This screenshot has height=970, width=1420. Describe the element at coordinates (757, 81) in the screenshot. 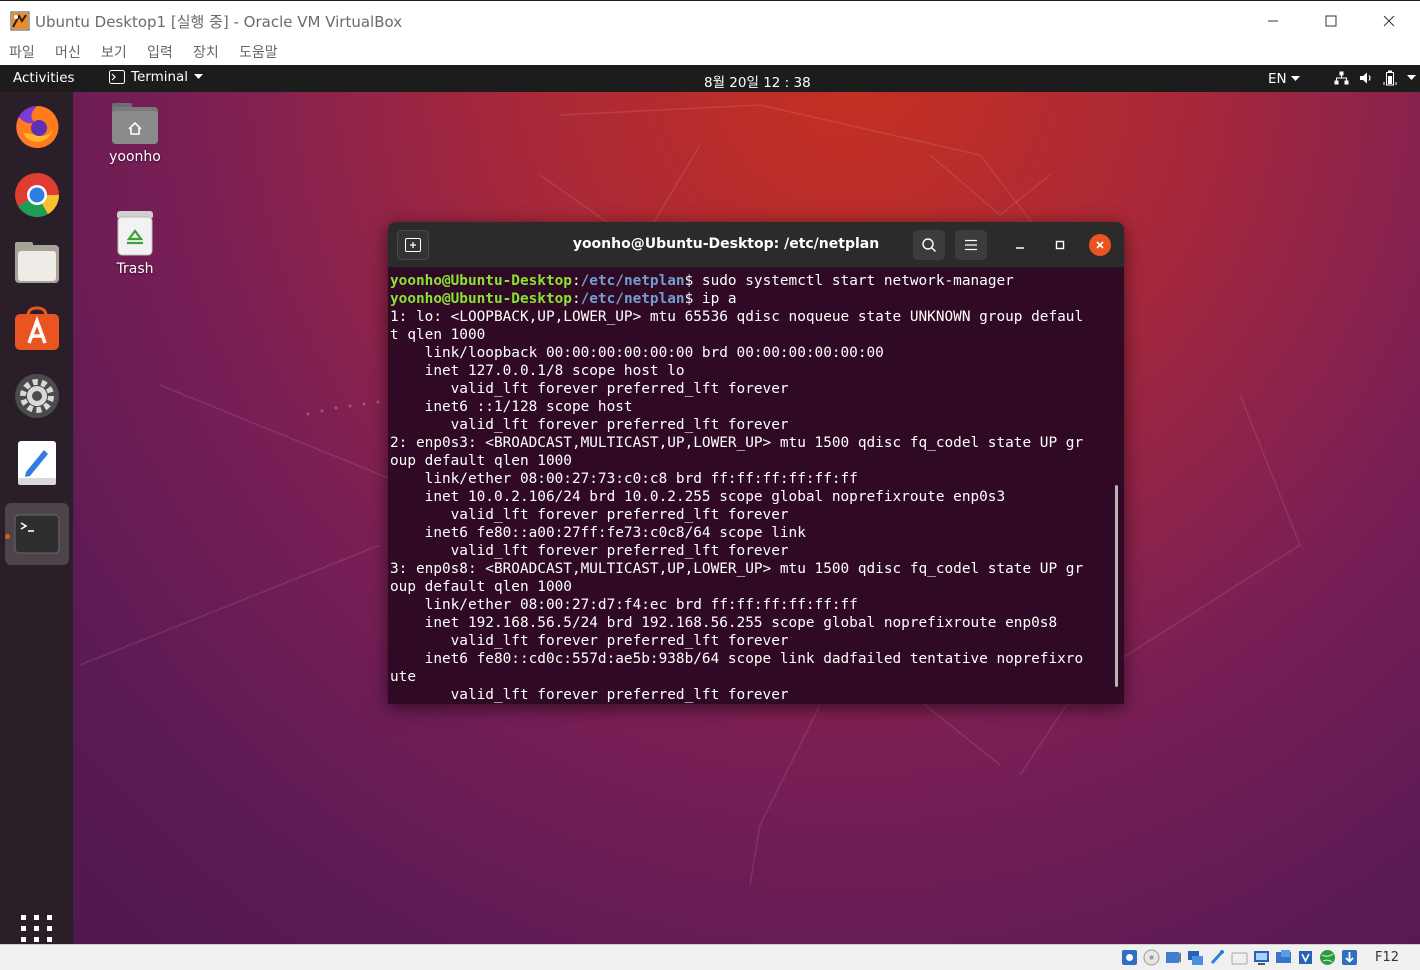

I see `clock: 8월 20일 12 : 38` at that location.